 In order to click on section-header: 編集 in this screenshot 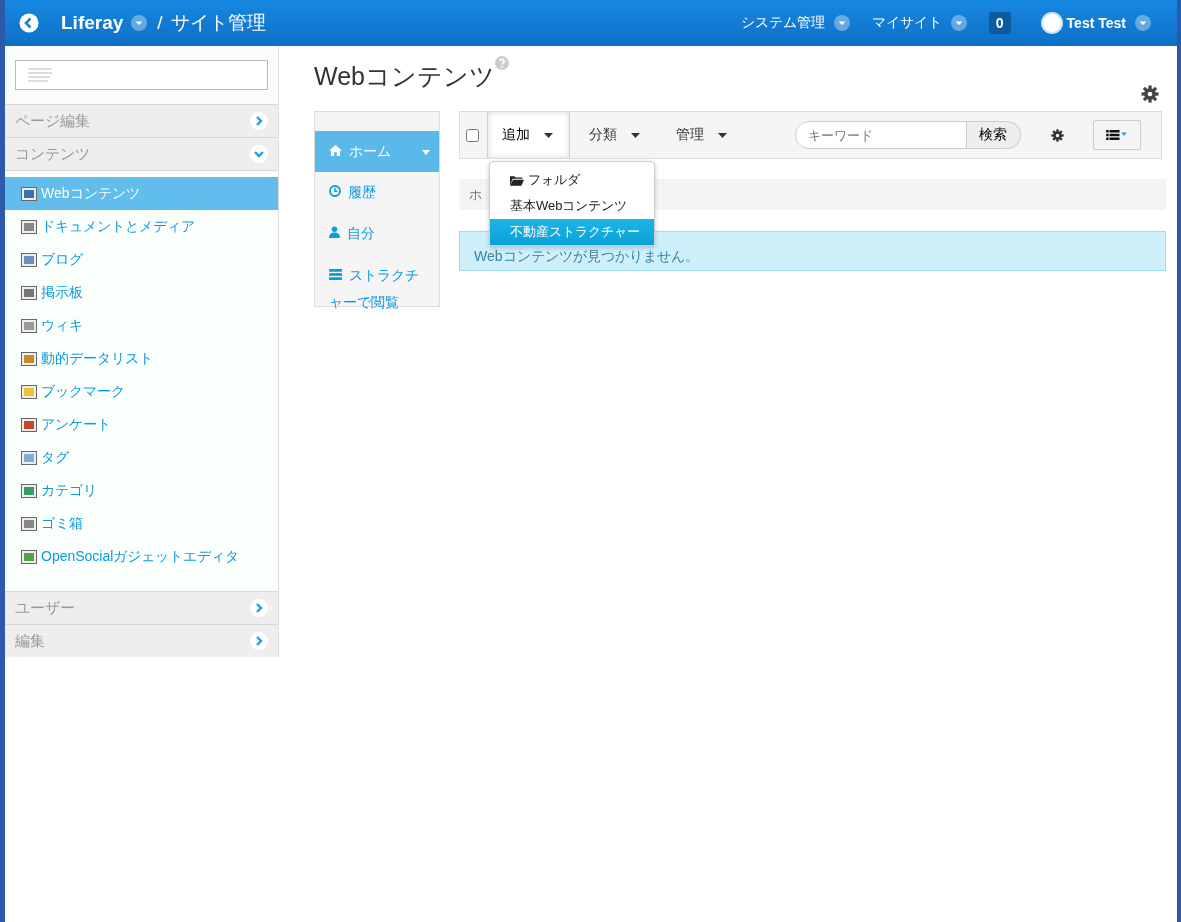, I will do `click(141, 640)`.